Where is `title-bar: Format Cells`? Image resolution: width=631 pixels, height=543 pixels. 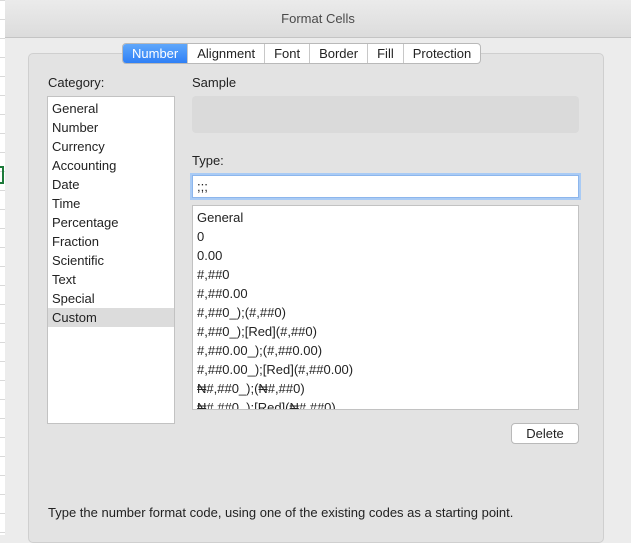
title-bar: Format Cells is located at coordinates (318, 19).